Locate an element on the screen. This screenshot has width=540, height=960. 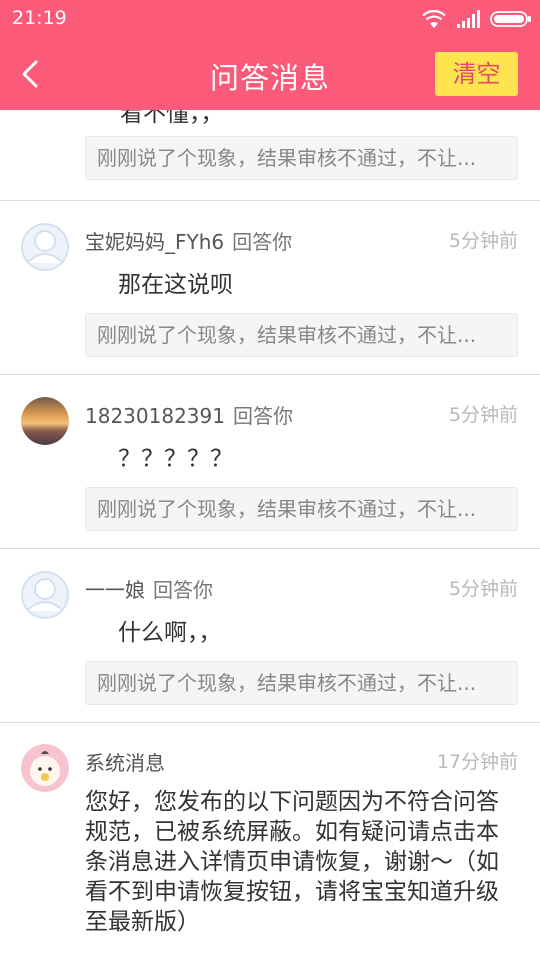
sender-line: 一一娘 回答你 is located at coordinates (149, 588).